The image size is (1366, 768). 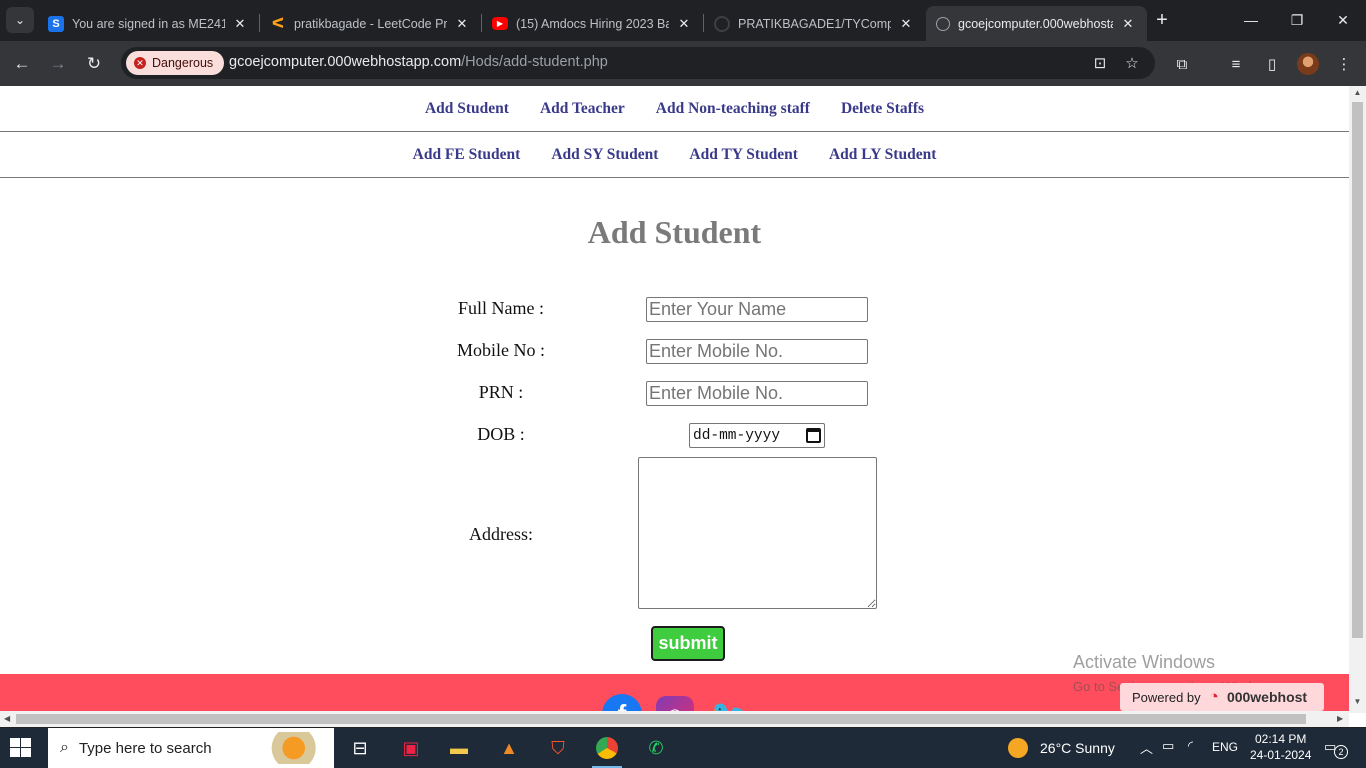 What do you see at coordinates (1272, 64) in the screenshot?
I see `side-panel-icon: ▯` at bounding box center [1272, 64].